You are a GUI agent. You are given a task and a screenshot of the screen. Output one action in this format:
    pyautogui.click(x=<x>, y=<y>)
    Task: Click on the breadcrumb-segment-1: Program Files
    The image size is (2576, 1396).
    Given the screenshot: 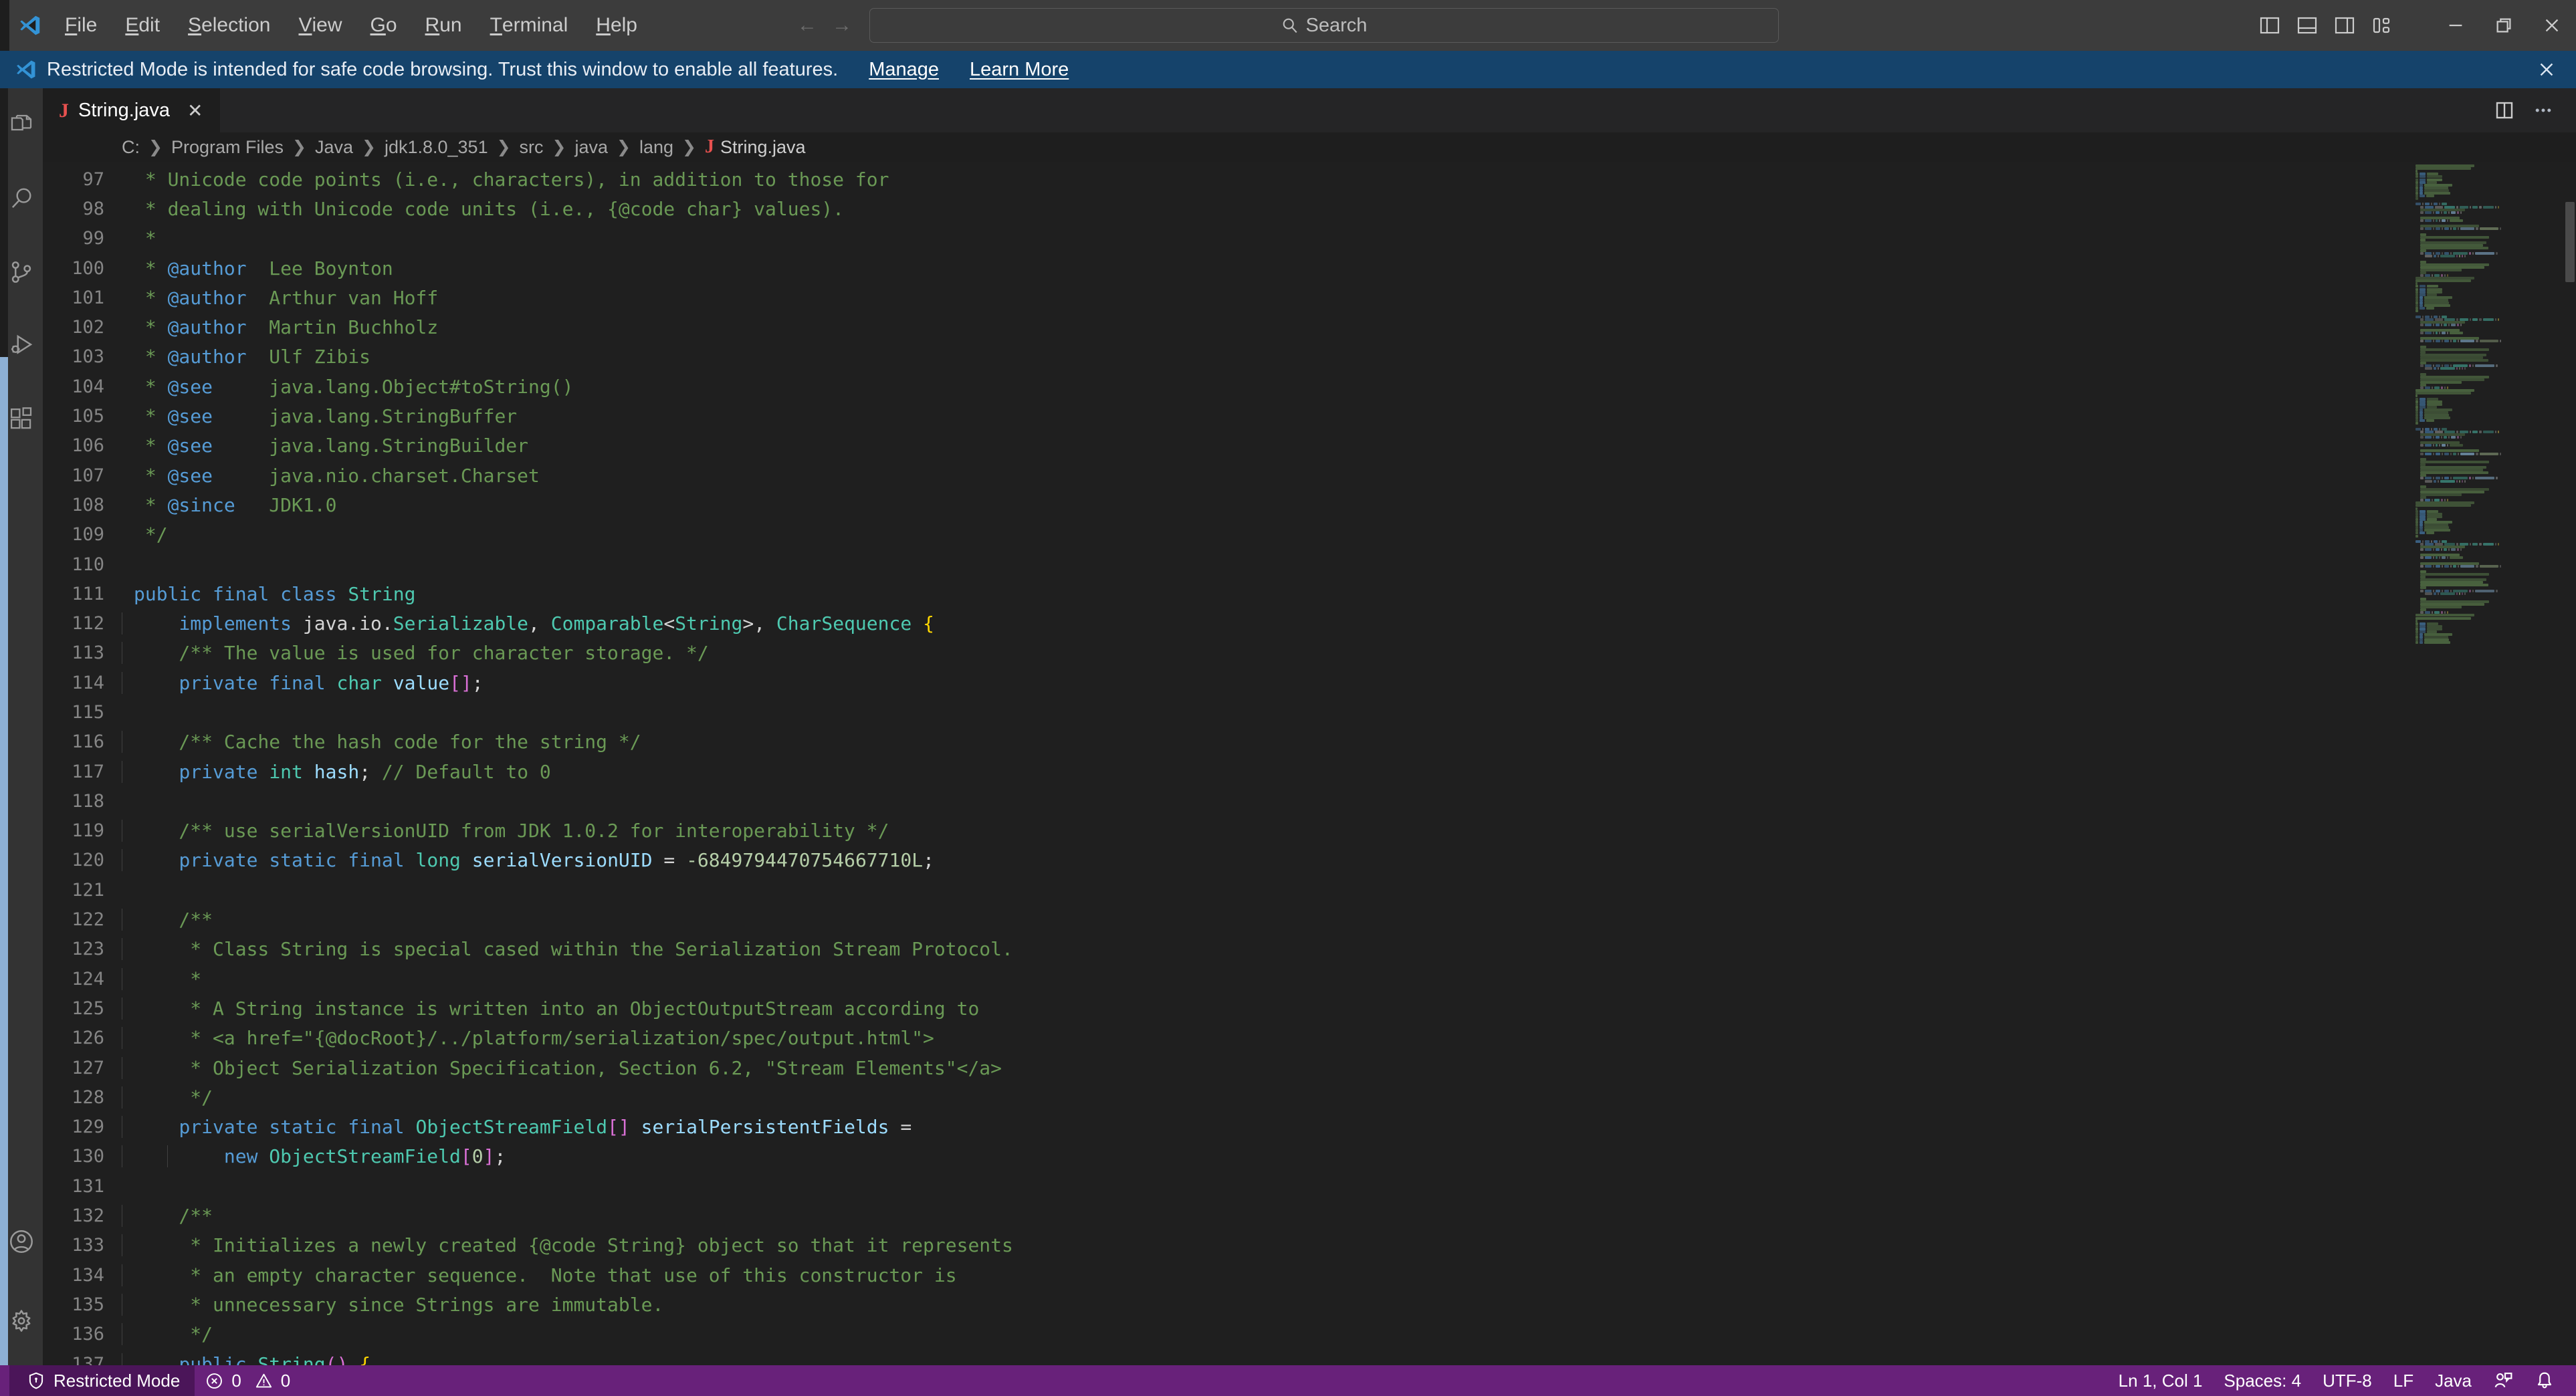 What is the action you would take?
    pyautogui.click(x=228, y=147)
    